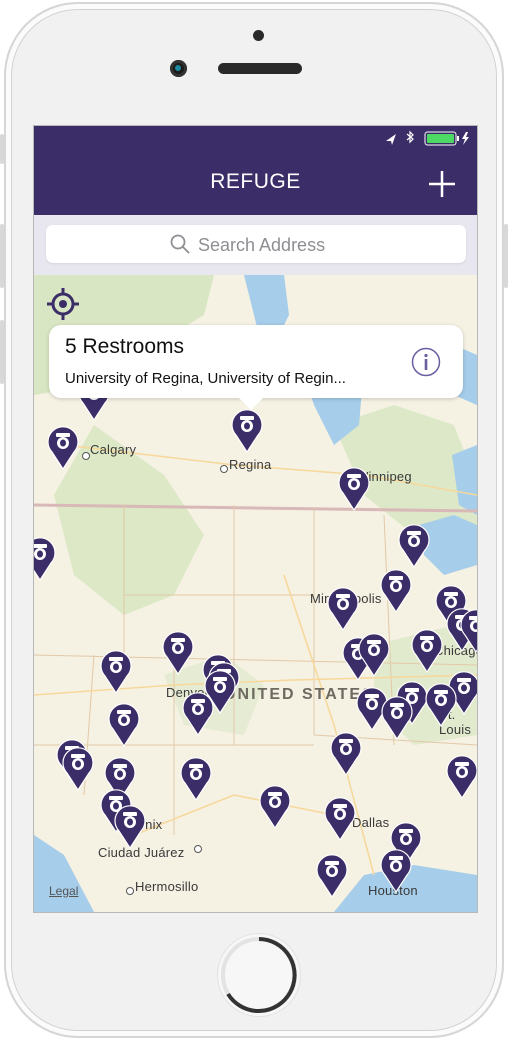 Image resolution: width=511 pixels, height=1042 pixels. Describe the element at coordinates (506, 256) in the screenshot. I see `power-button` at that location.